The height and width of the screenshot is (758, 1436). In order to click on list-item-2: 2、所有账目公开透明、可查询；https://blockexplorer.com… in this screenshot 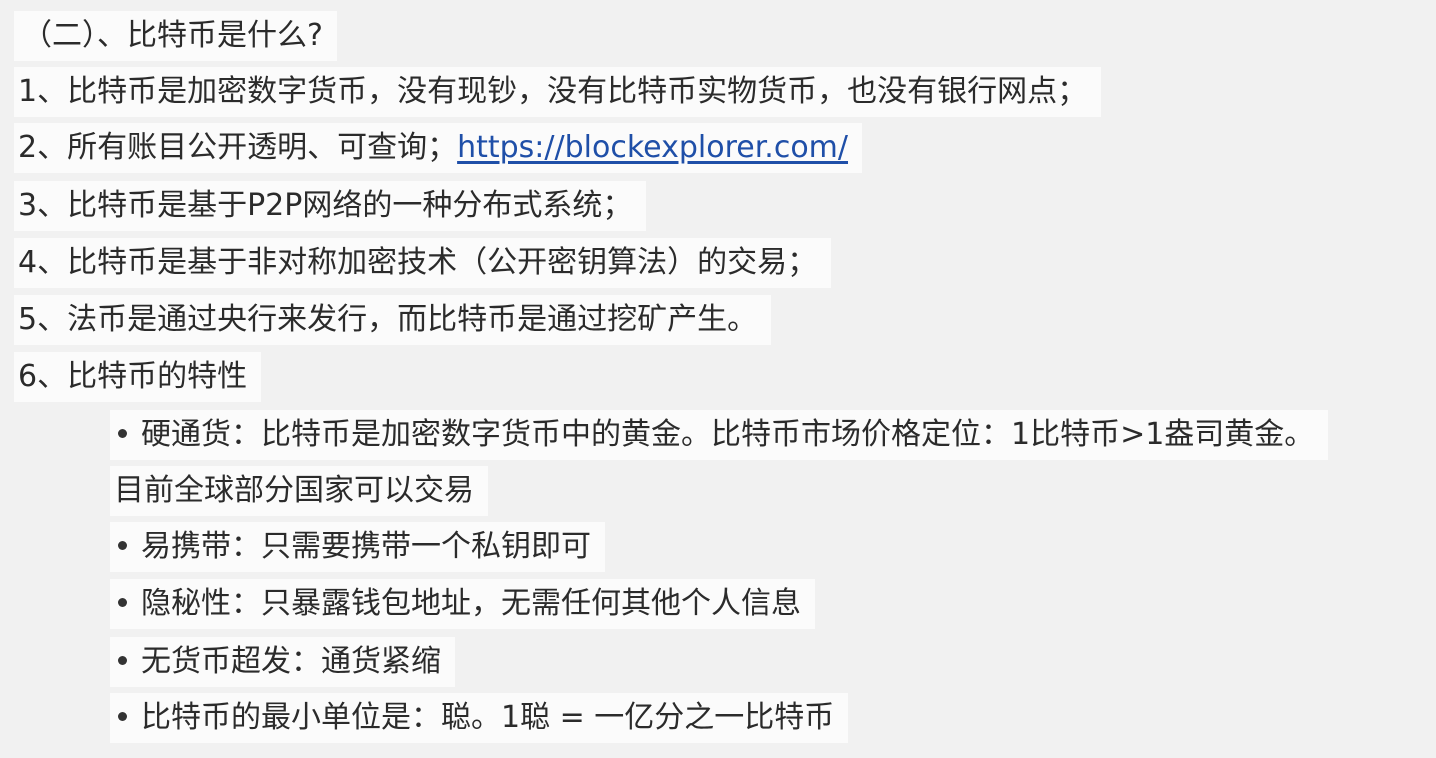, I will do `click(438, 148)`.